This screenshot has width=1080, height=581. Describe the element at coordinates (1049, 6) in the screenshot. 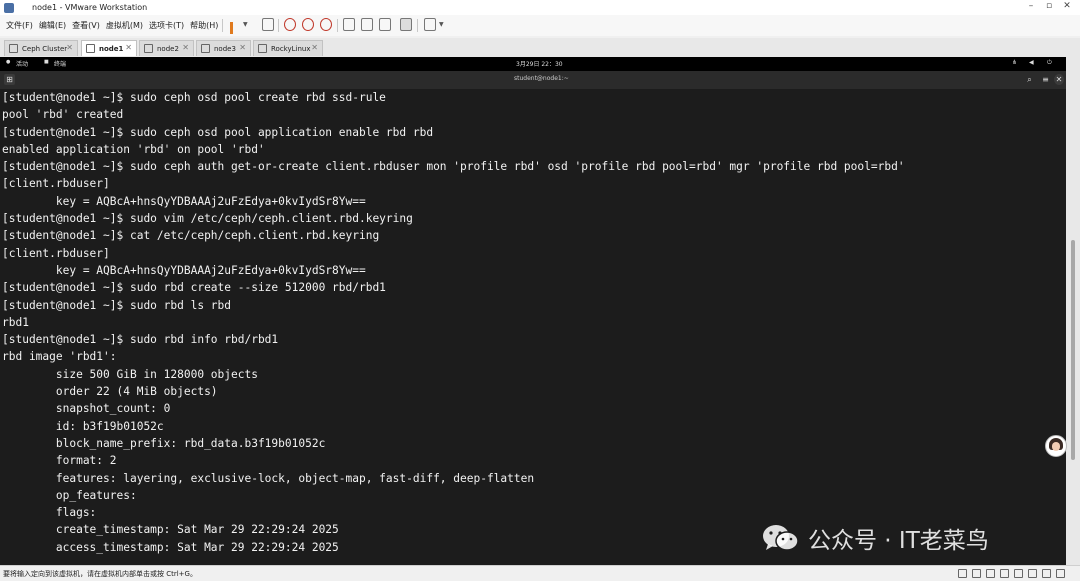

I see `maximize-icon: ▫` at that location.